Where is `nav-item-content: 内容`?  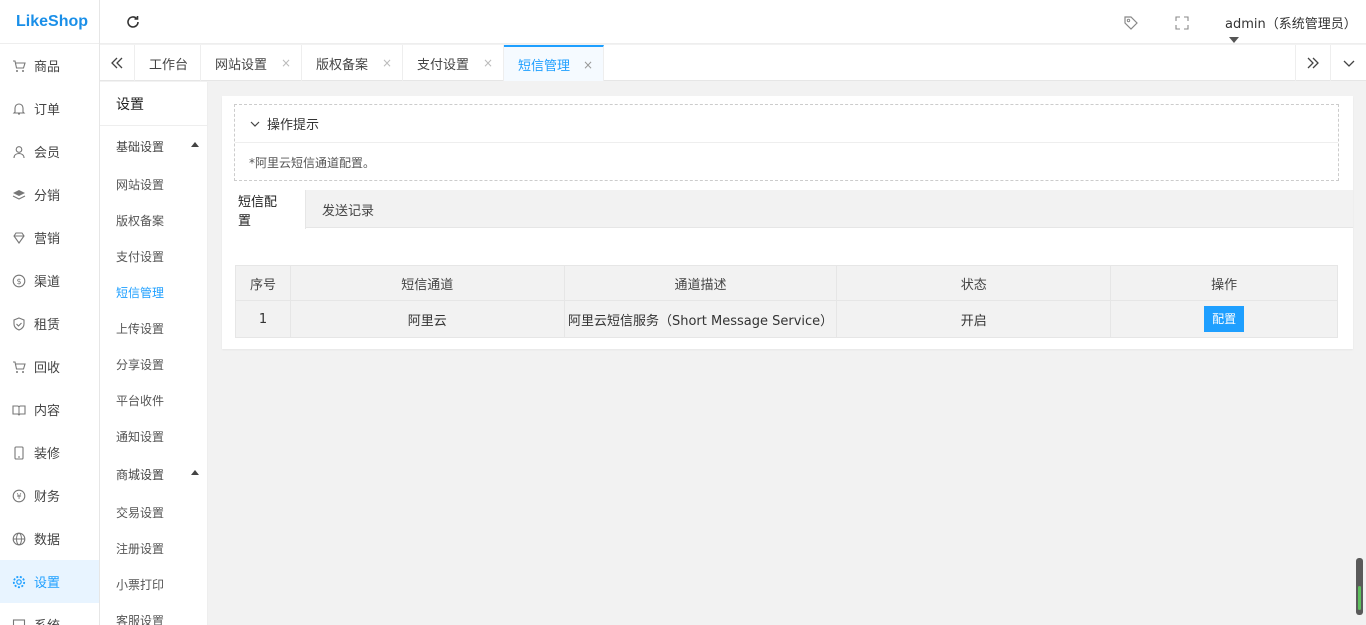
nav-item-content: 内容 is located at coordinates (49, 409).